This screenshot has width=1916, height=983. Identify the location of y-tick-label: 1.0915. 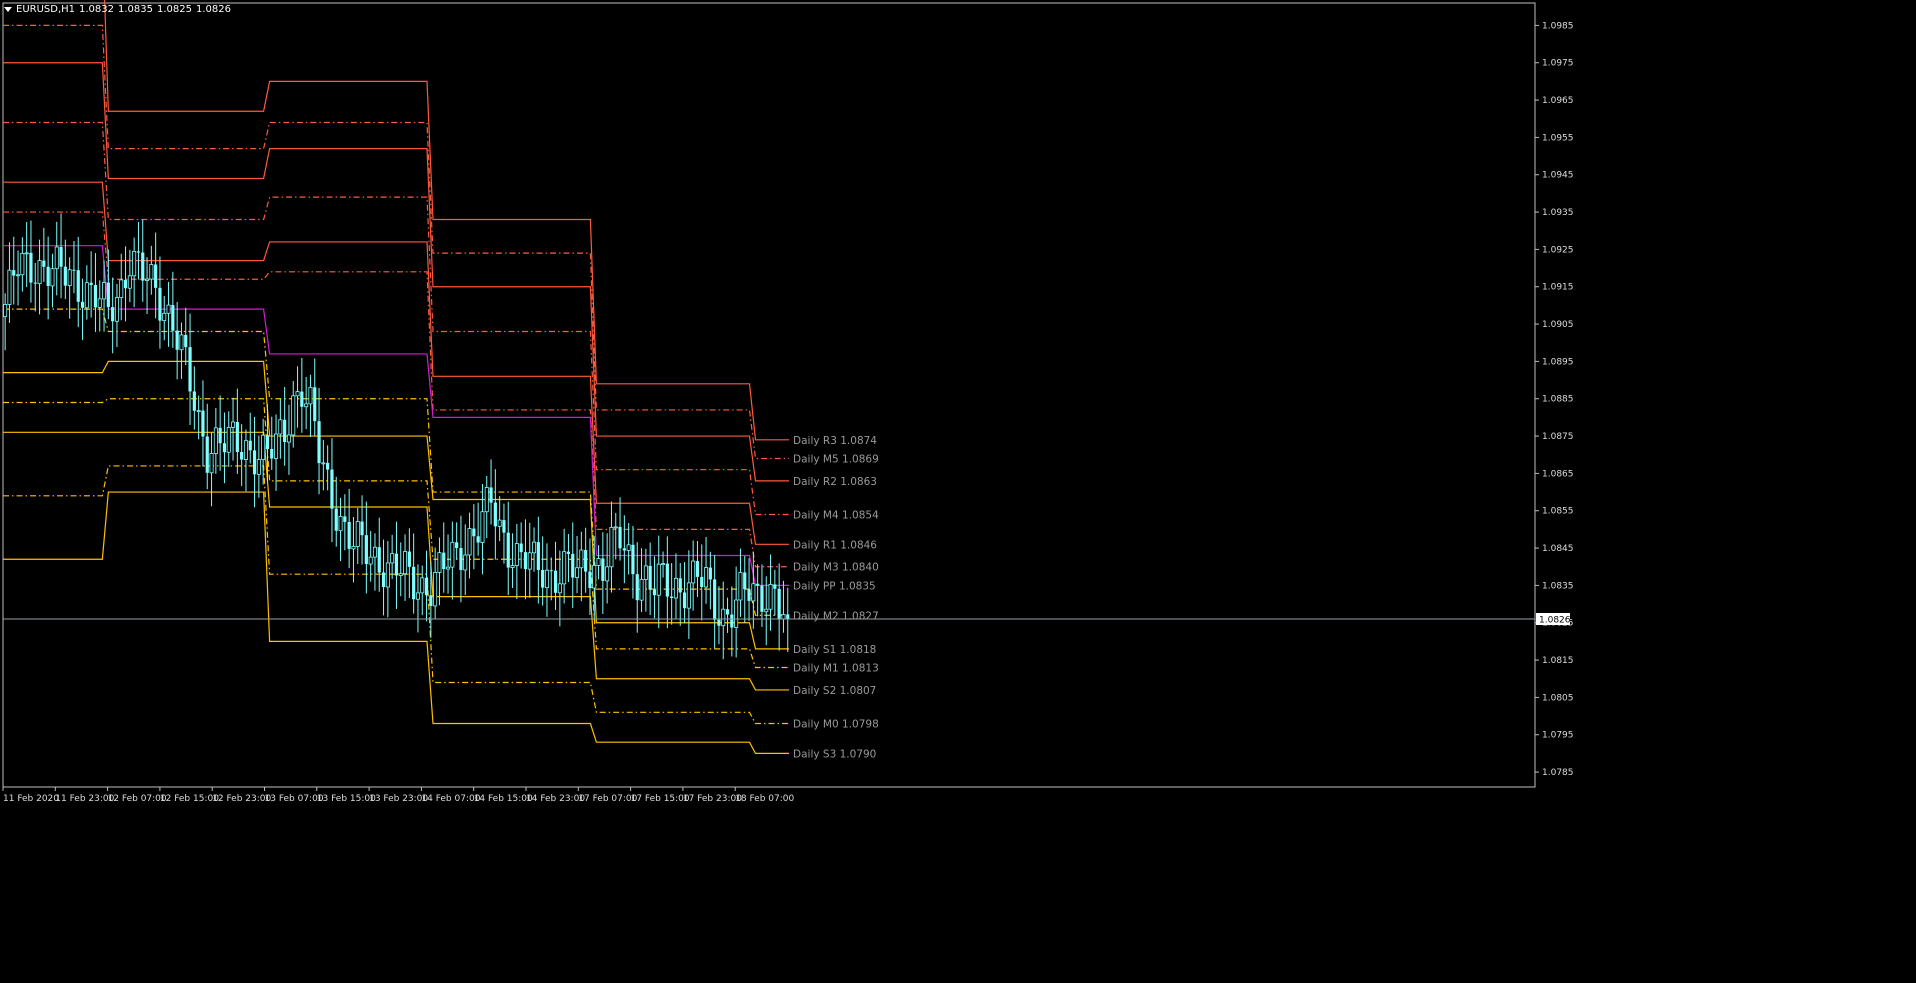
(1558, 288).